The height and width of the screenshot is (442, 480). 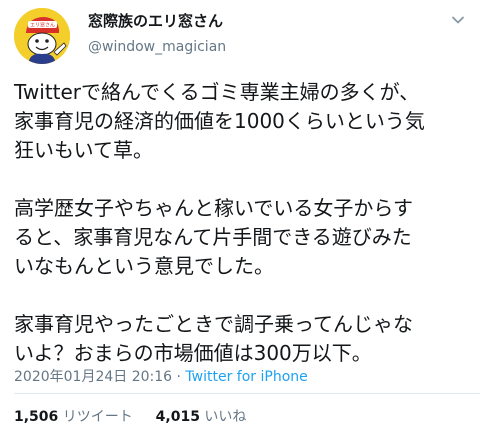 I want to click on retweets-count: 1,506, so click(x=36, y=417).